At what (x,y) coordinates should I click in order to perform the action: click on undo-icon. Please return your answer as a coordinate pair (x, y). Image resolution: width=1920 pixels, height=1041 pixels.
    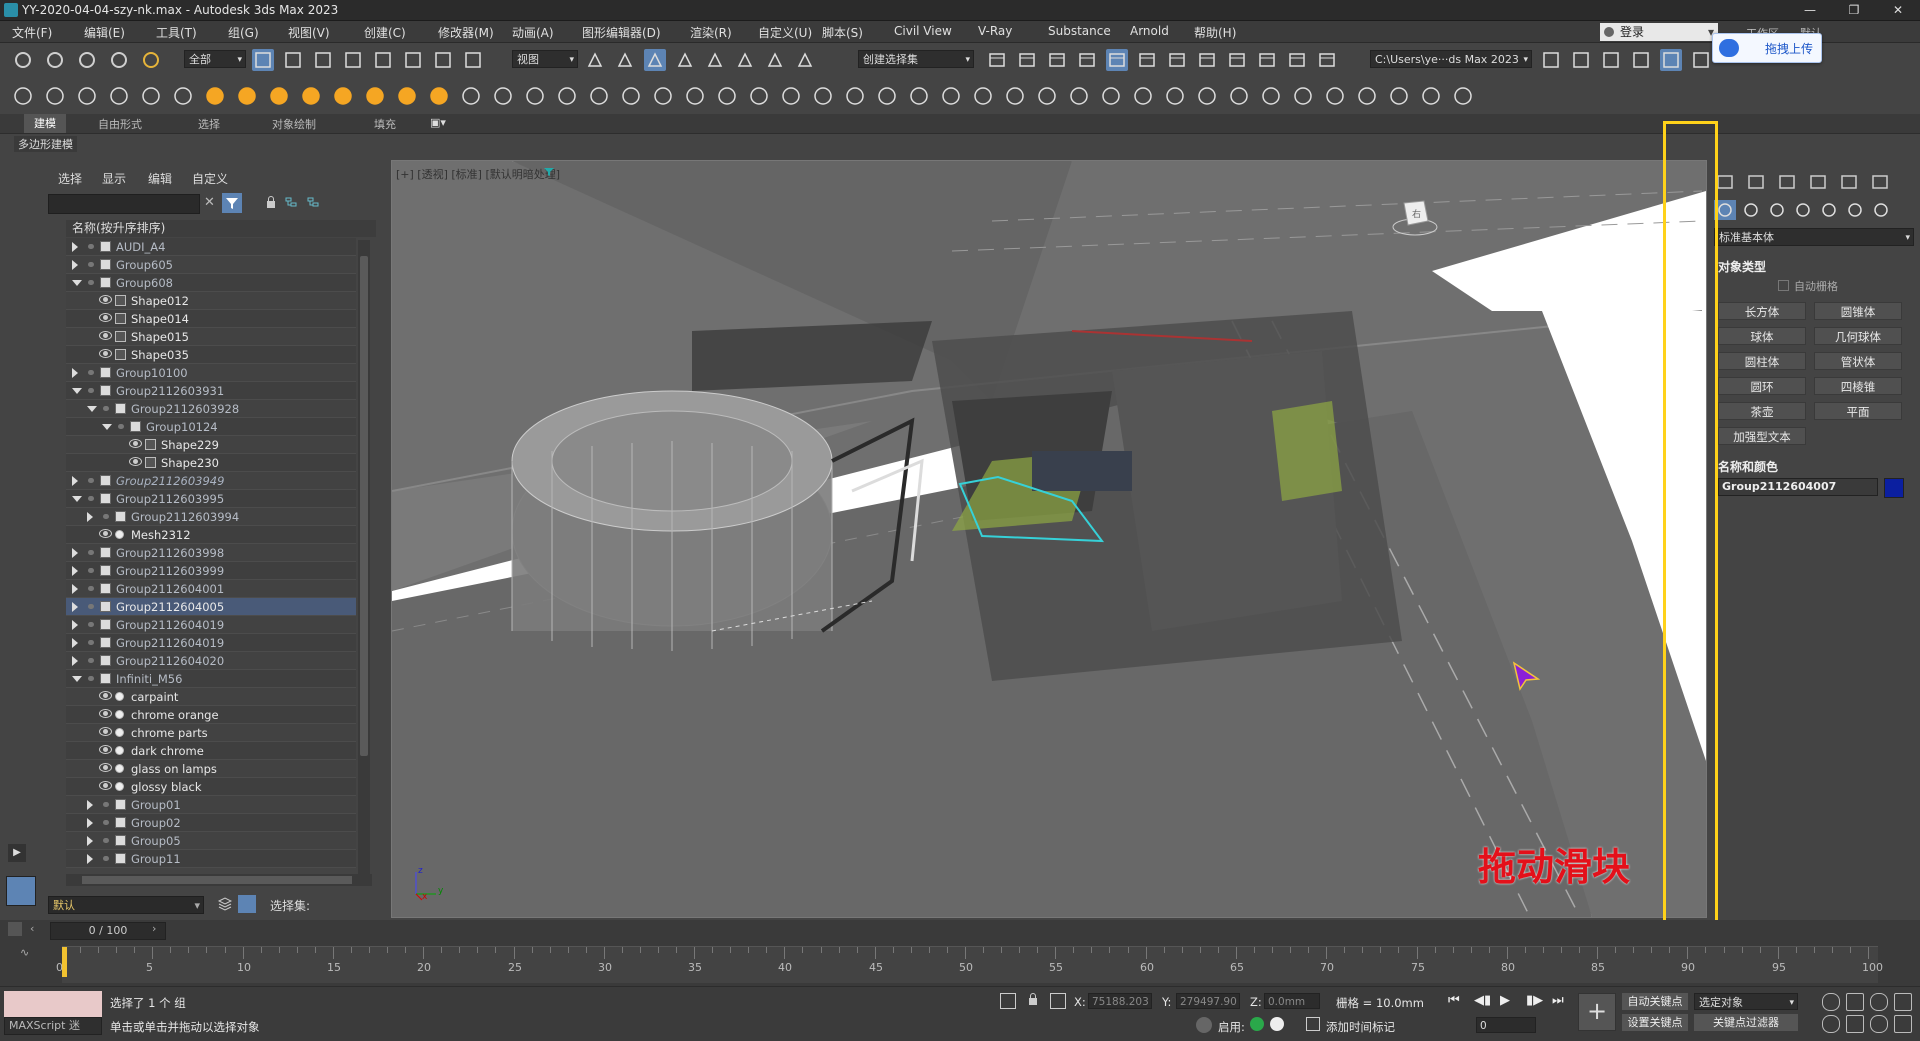
    Looking at the image, I should click on (23, 60).